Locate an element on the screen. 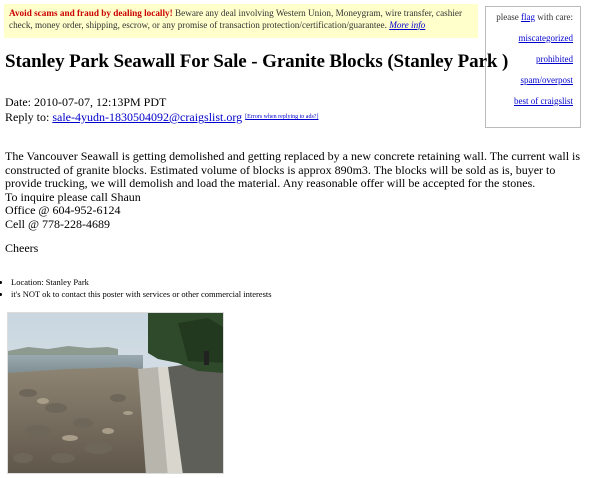 This screenshot has width=590, height=478. signoff: Cheers is located at coordinates (22, 248).